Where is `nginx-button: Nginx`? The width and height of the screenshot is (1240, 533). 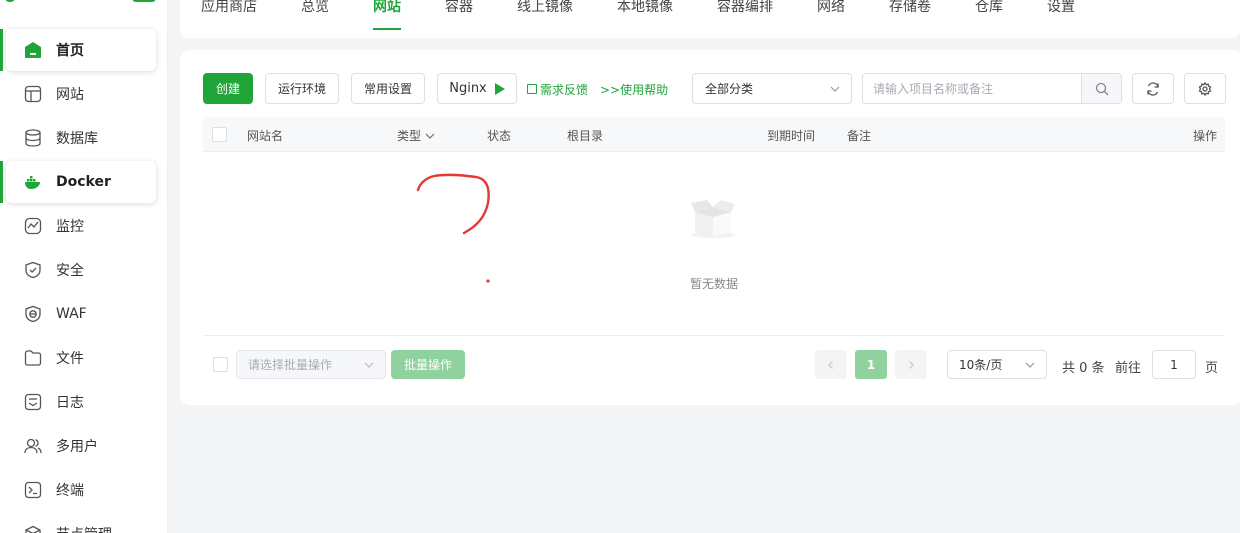
nginx-button: Nginx is located at coordinates (477, 88).